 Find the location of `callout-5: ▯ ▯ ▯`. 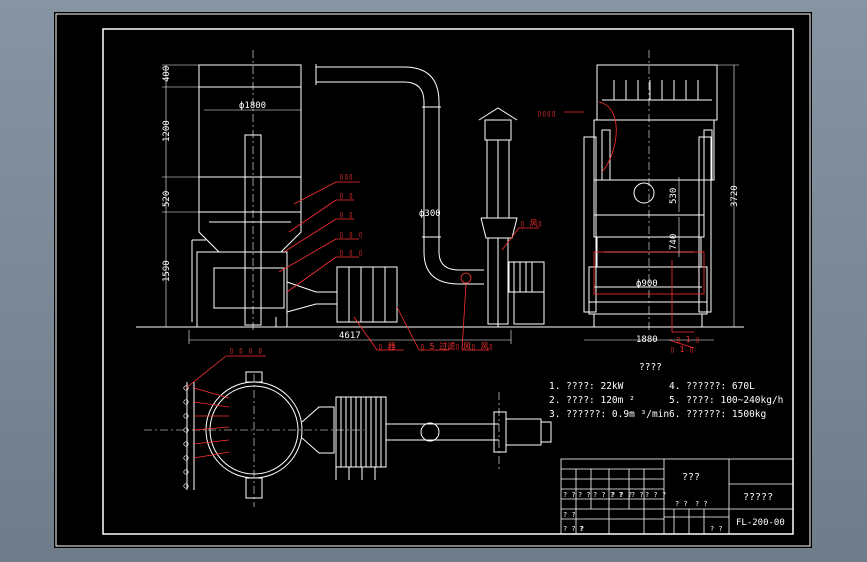

callout-5: ▯ ▯ ▯ is located at coordinates (351, 252).